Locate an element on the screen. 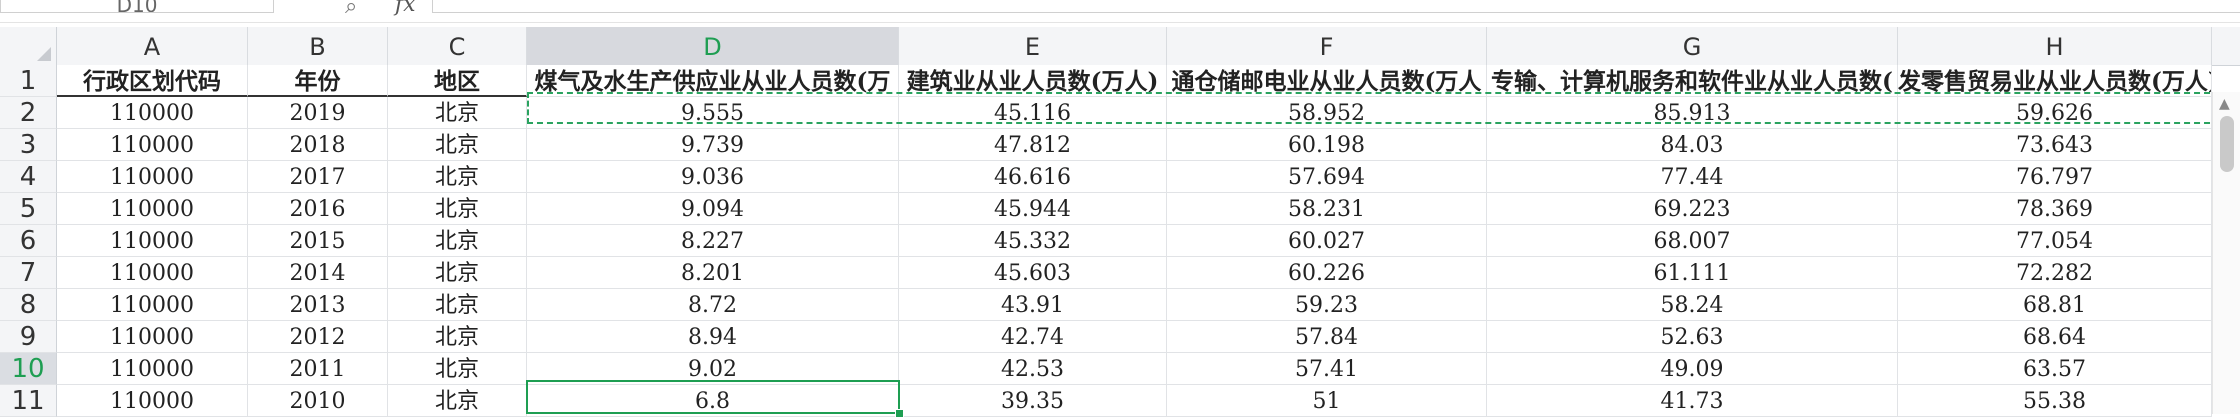 This screenshot has width=2240, height=418. cell-b3: 2018 is located at coordinates (318, 145).